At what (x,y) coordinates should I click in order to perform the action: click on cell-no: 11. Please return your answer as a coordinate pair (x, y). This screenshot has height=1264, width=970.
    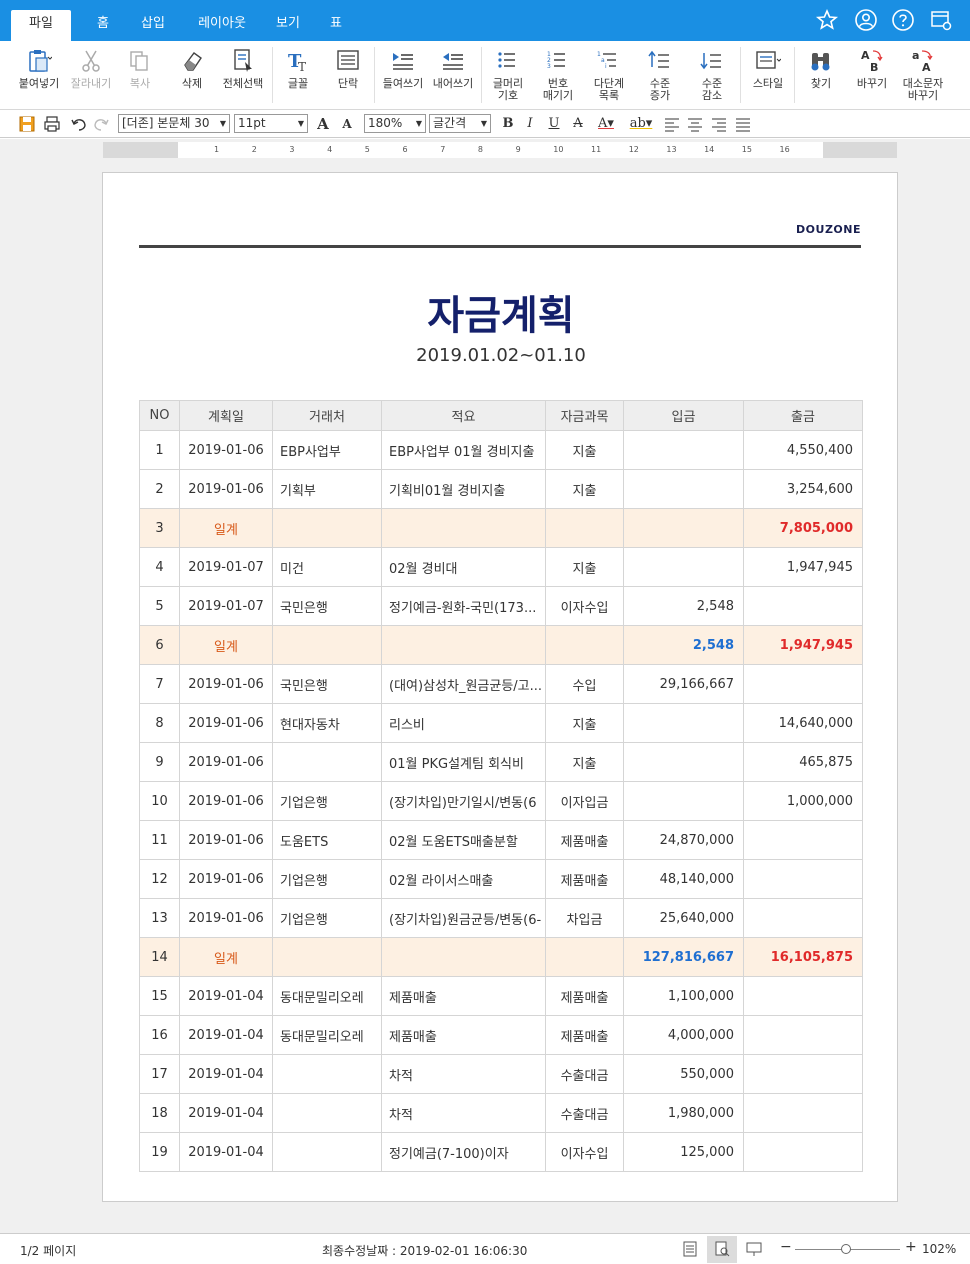
    Looking at the image, I should click on (159, 840).